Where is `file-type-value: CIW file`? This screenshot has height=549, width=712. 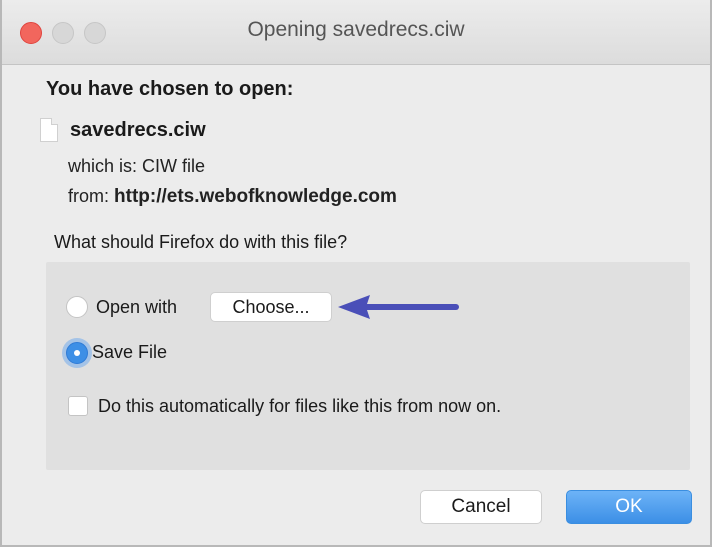 file-type-value: CIW file is located at coordinates (174, 166).